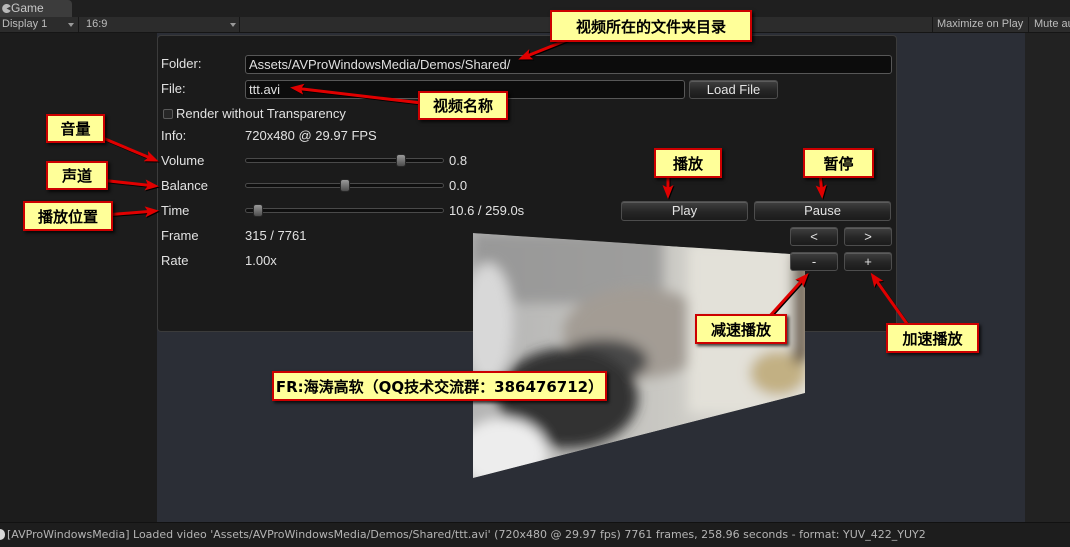 The image size is (1070, 547). What do you see at coordinates (311, 135) in the screenshot?
I see `info-value: 720x480 @ 29.97 FPS` at bounding box center [311, 135].